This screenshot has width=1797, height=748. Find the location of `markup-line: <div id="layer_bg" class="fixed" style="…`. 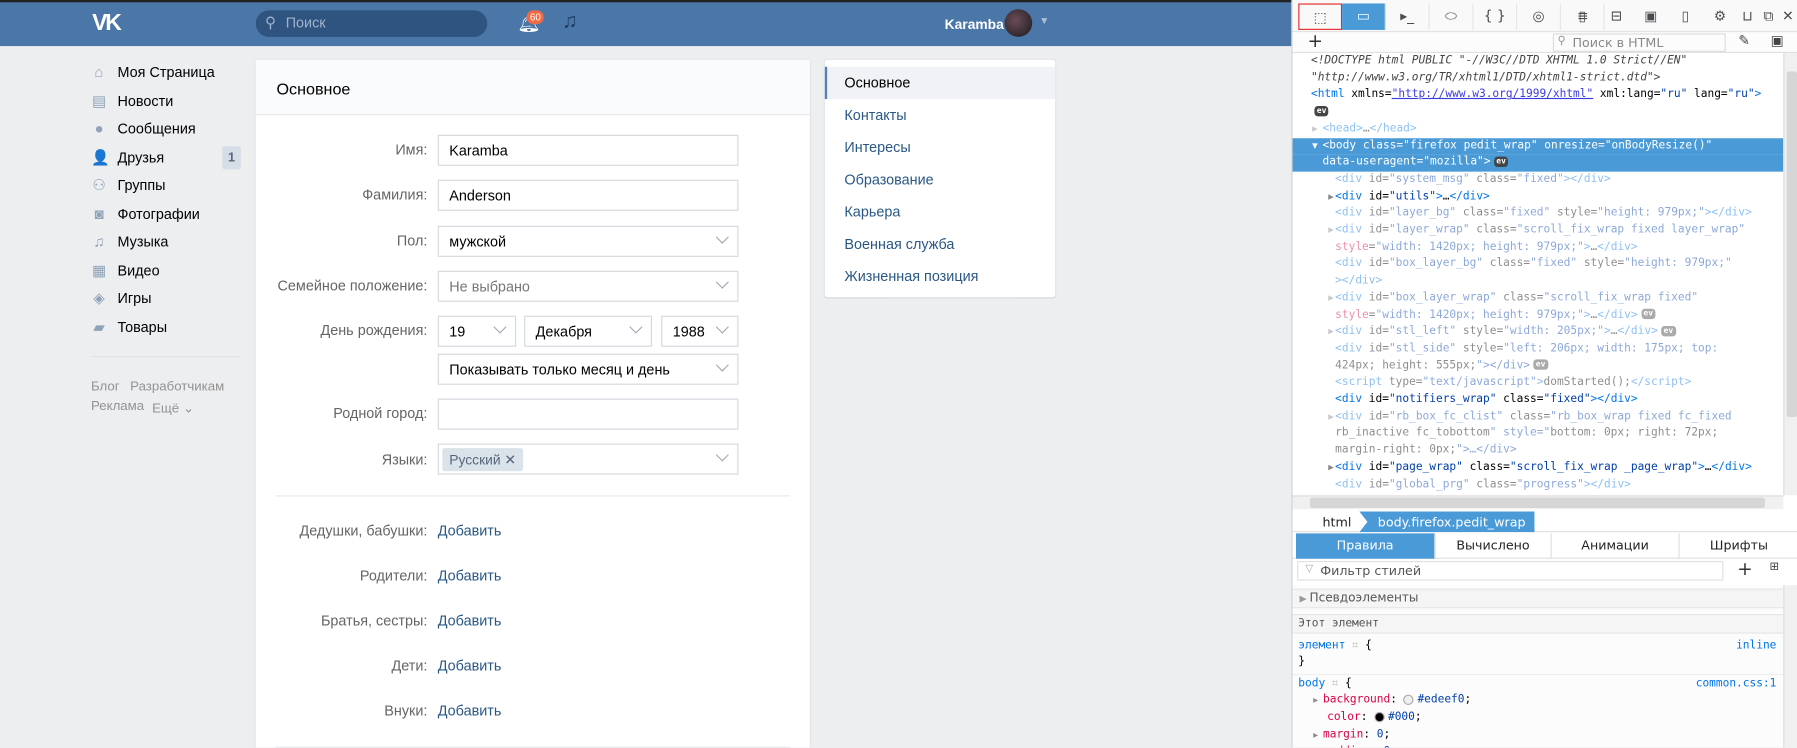

markup-line: <div id="layer_bg" class="fixed" style="… is located at coordinates (1538, 213).